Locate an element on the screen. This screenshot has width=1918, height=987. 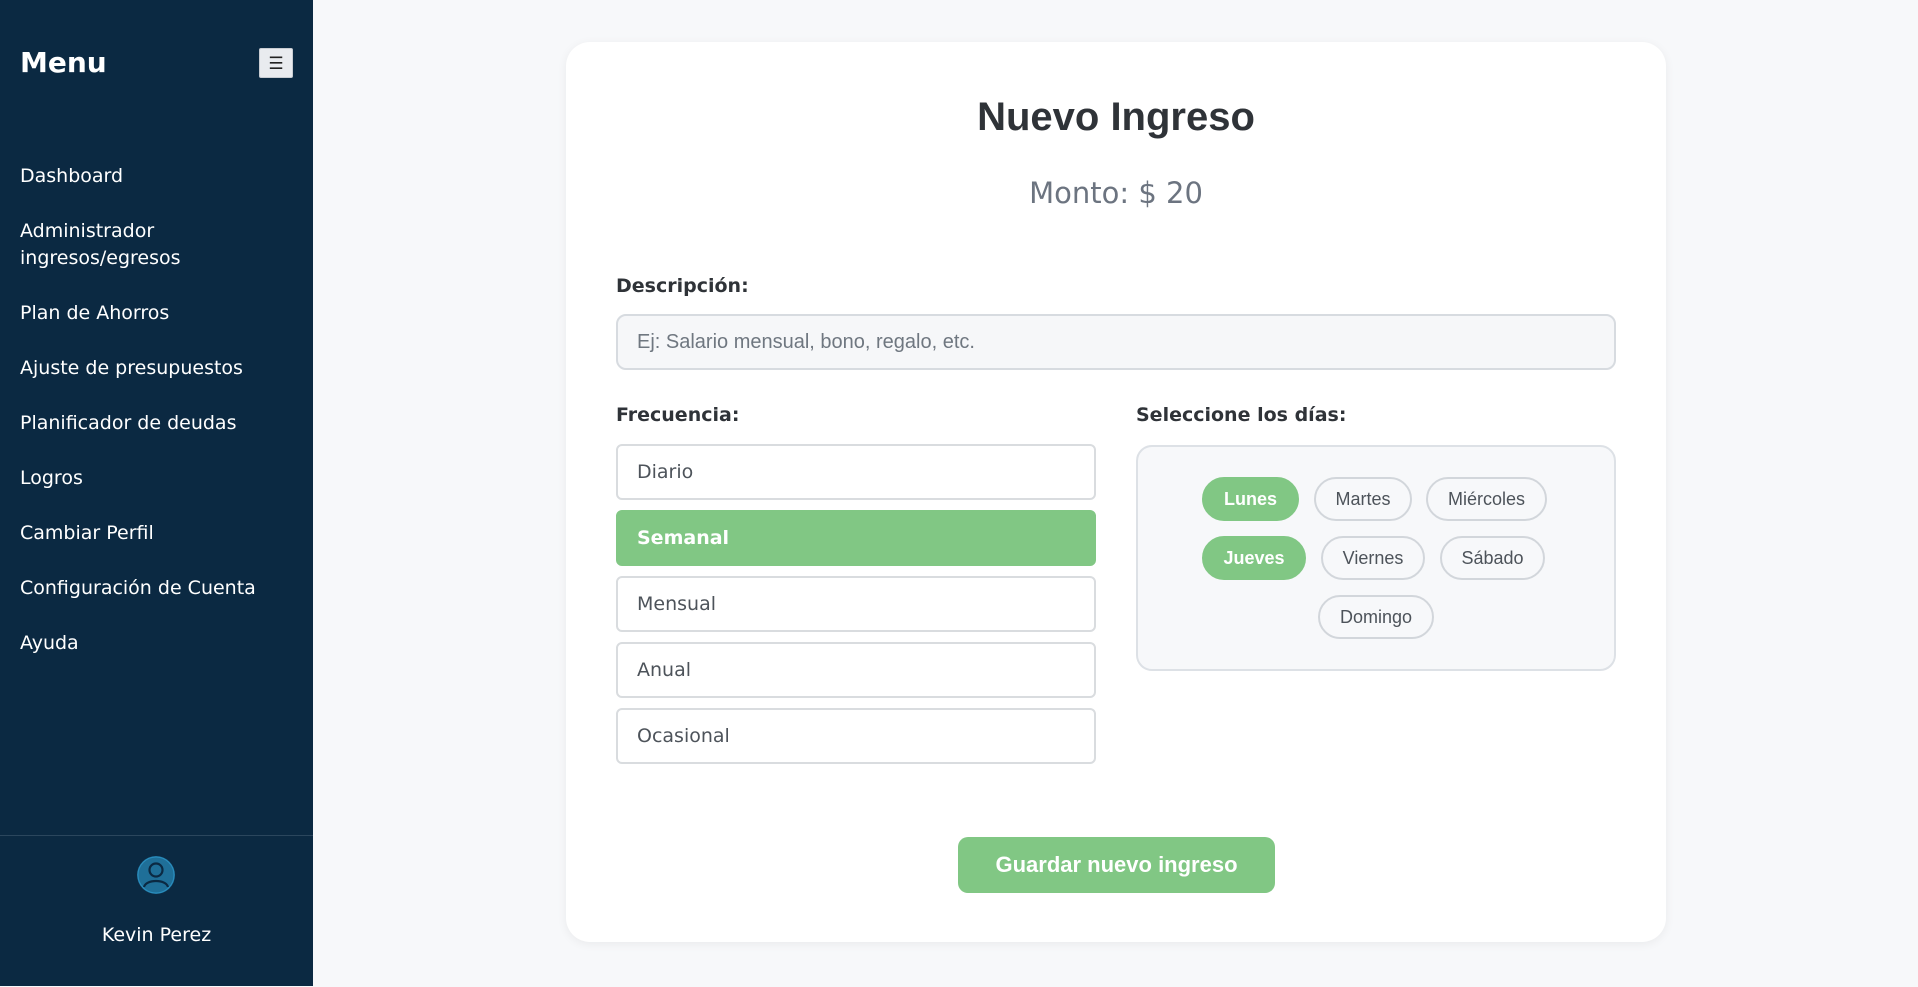
user-name: Kevin Perez is located at coordinates (156, 935).